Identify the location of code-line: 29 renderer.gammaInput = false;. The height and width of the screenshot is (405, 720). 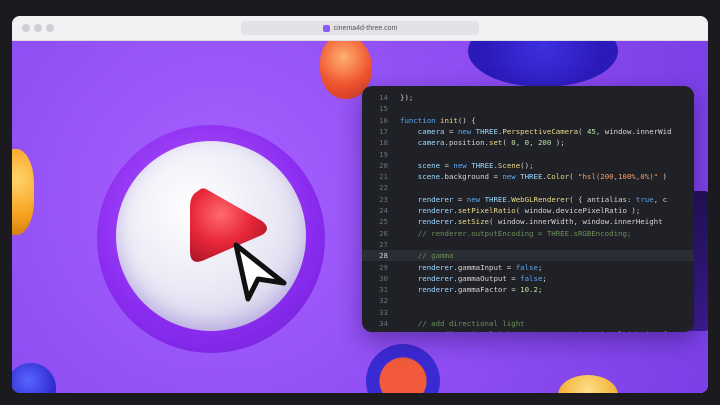
(528, 267).